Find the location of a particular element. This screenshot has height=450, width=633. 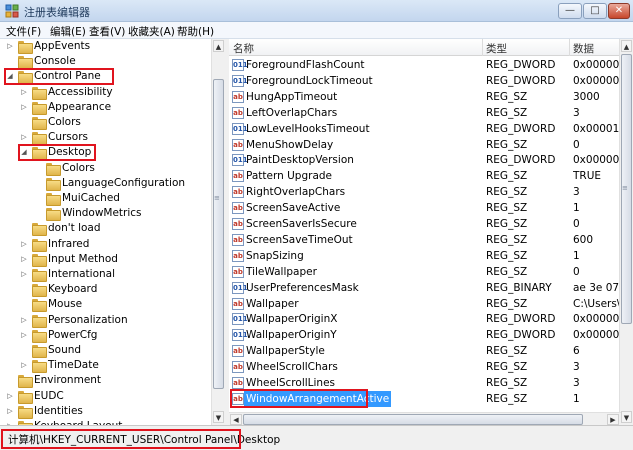

tree-item: ▷ Infrared is located at coordinates (105, 244).